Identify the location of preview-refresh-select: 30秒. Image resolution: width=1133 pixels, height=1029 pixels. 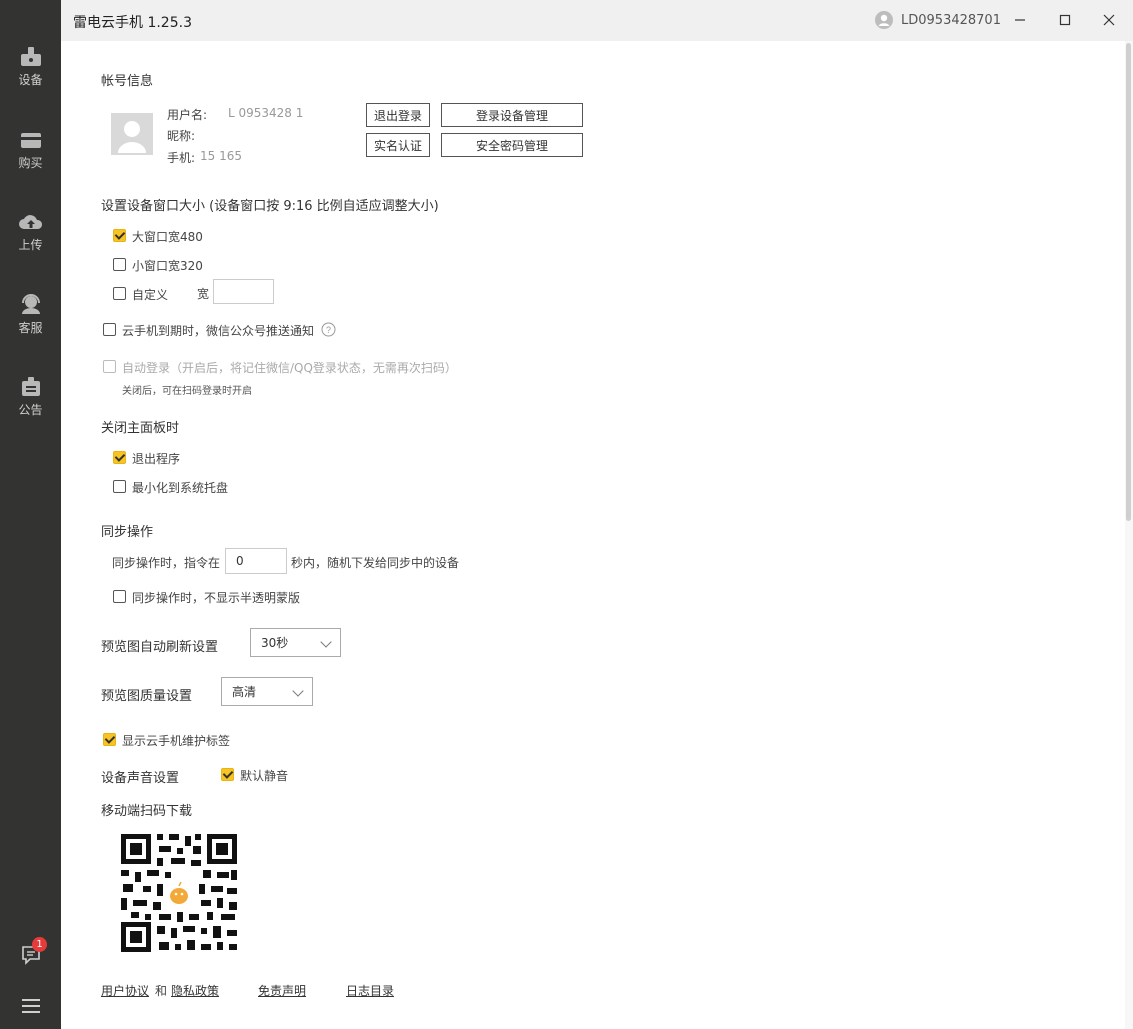
(295, 642).